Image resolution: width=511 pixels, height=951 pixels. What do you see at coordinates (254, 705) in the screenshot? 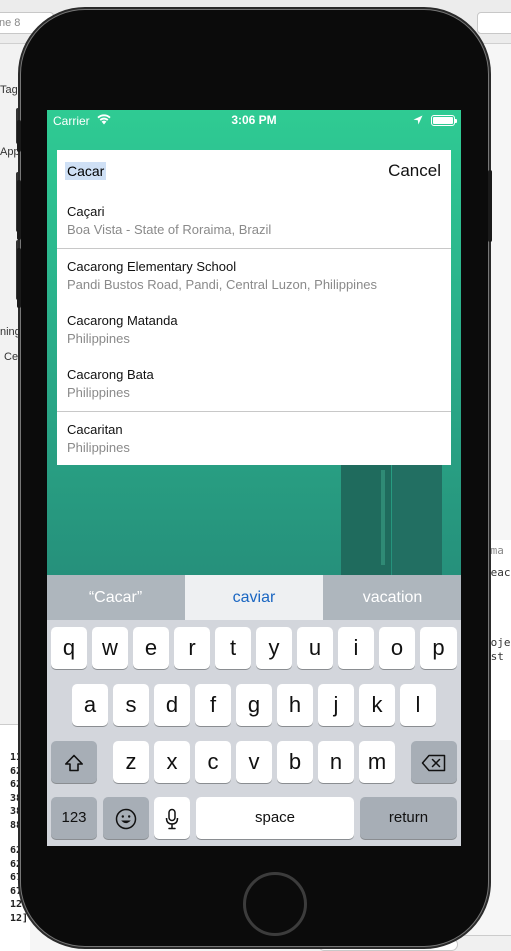
I see `key-g: g` at bounding box center [254, 705].